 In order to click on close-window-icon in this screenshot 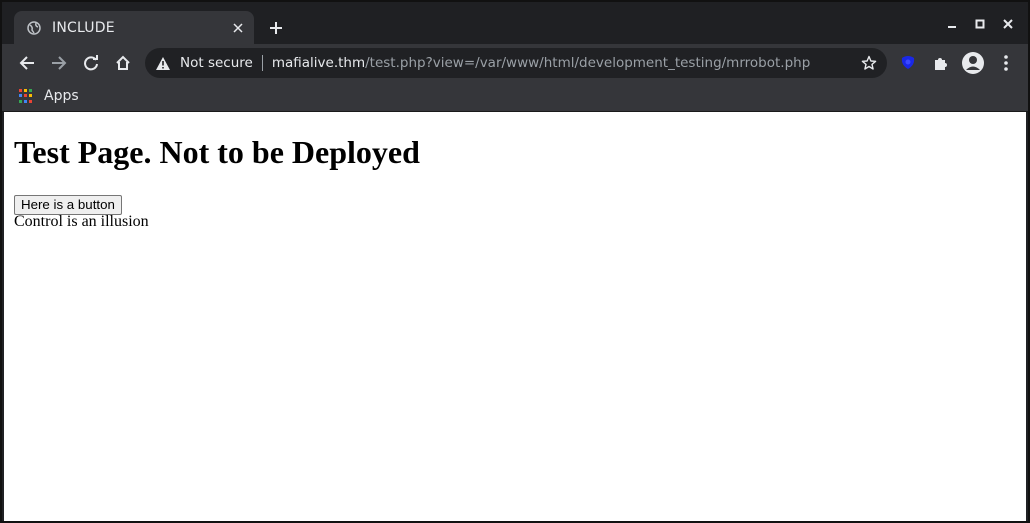, I will do `click(1008, 24)`.